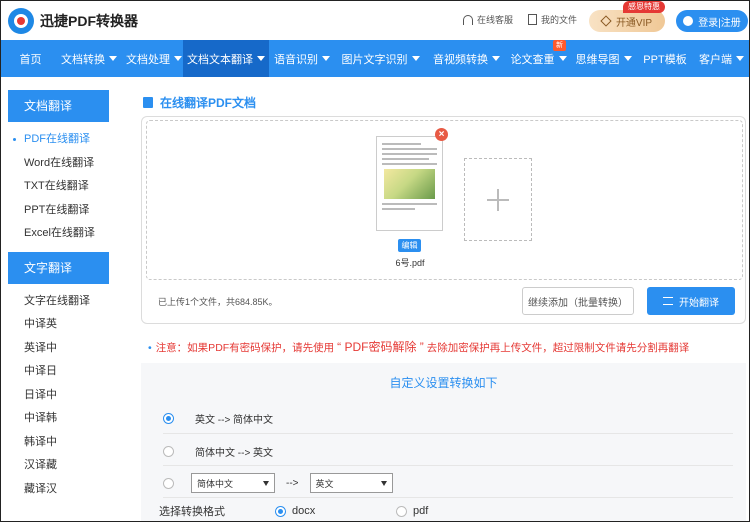 This screenshot has width=750, height=522. I want to click on format-docx-label: docx, so click(304, 511).